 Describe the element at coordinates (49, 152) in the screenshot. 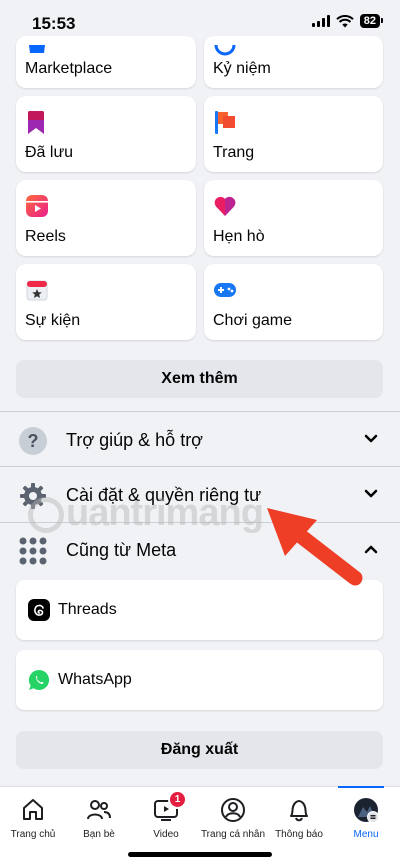

I see `shortcut-label: Đã lưu` at that location.